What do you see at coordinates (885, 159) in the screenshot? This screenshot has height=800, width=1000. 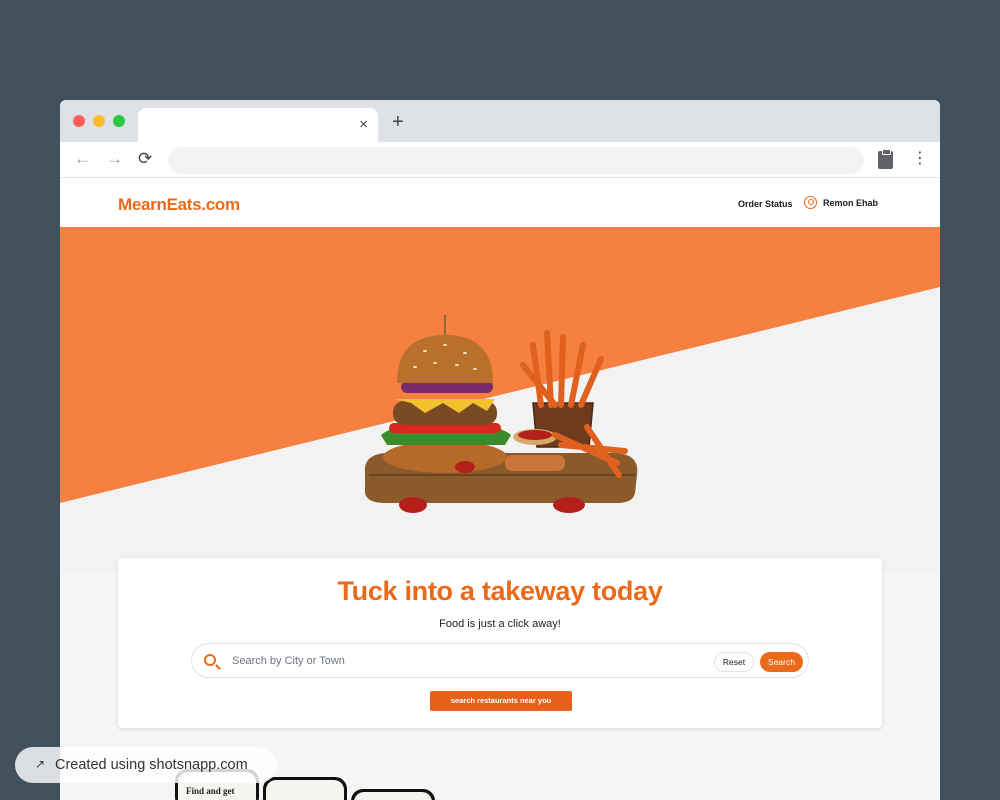 I see `clipboard-user-icon` at bounding box center [885, 159].